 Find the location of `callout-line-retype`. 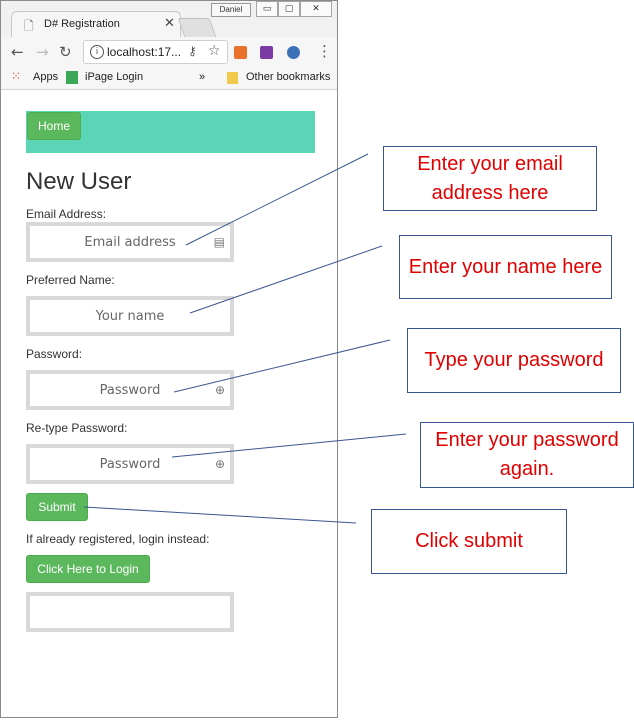

callout-line-retype is located at coordinates (289, 445).